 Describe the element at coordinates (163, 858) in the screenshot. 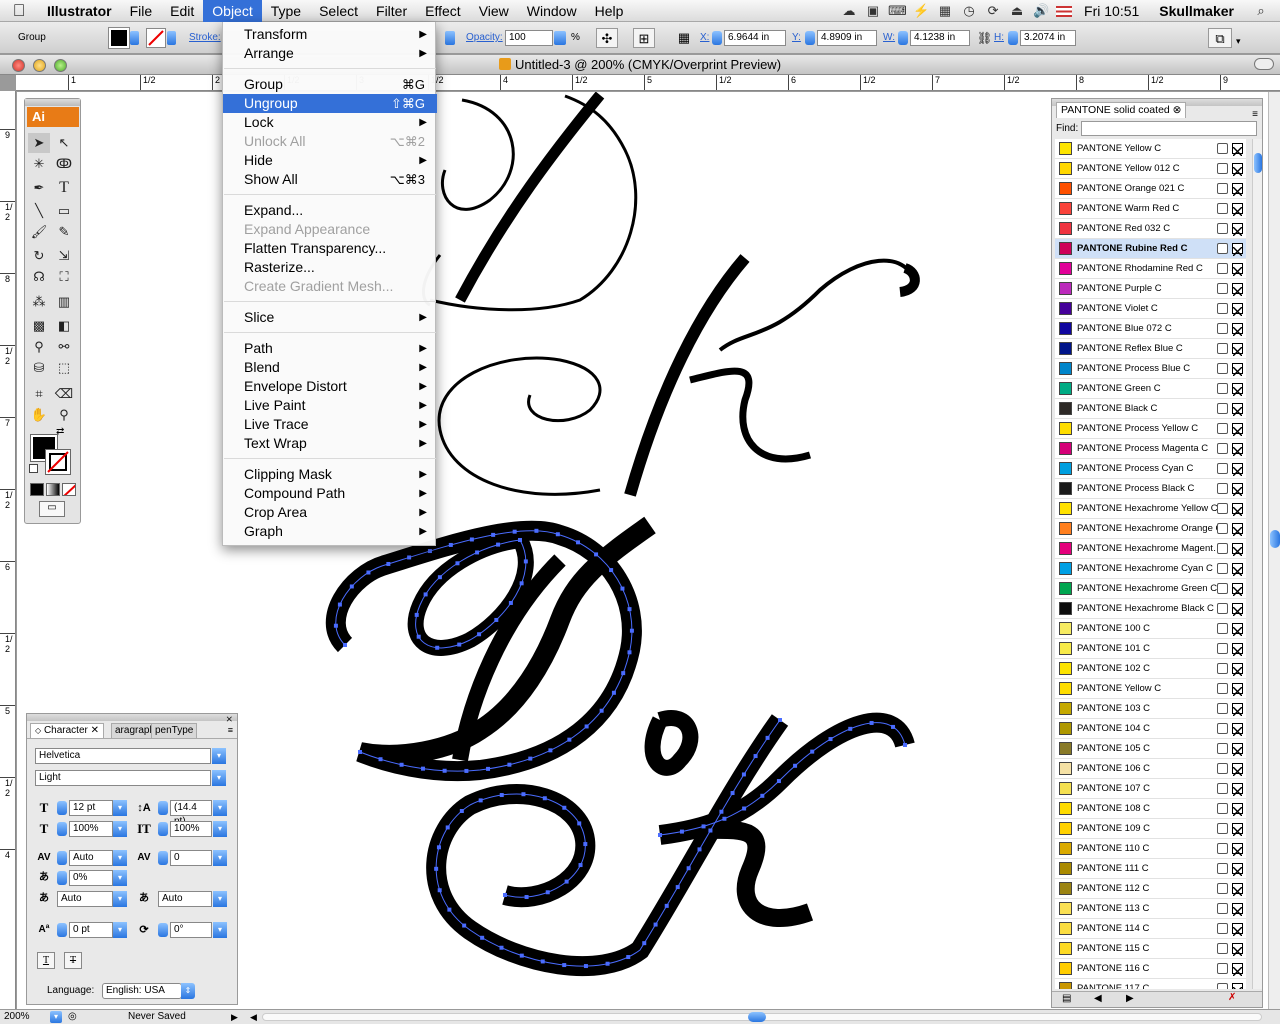

I see `tracking-stepper` at that location.